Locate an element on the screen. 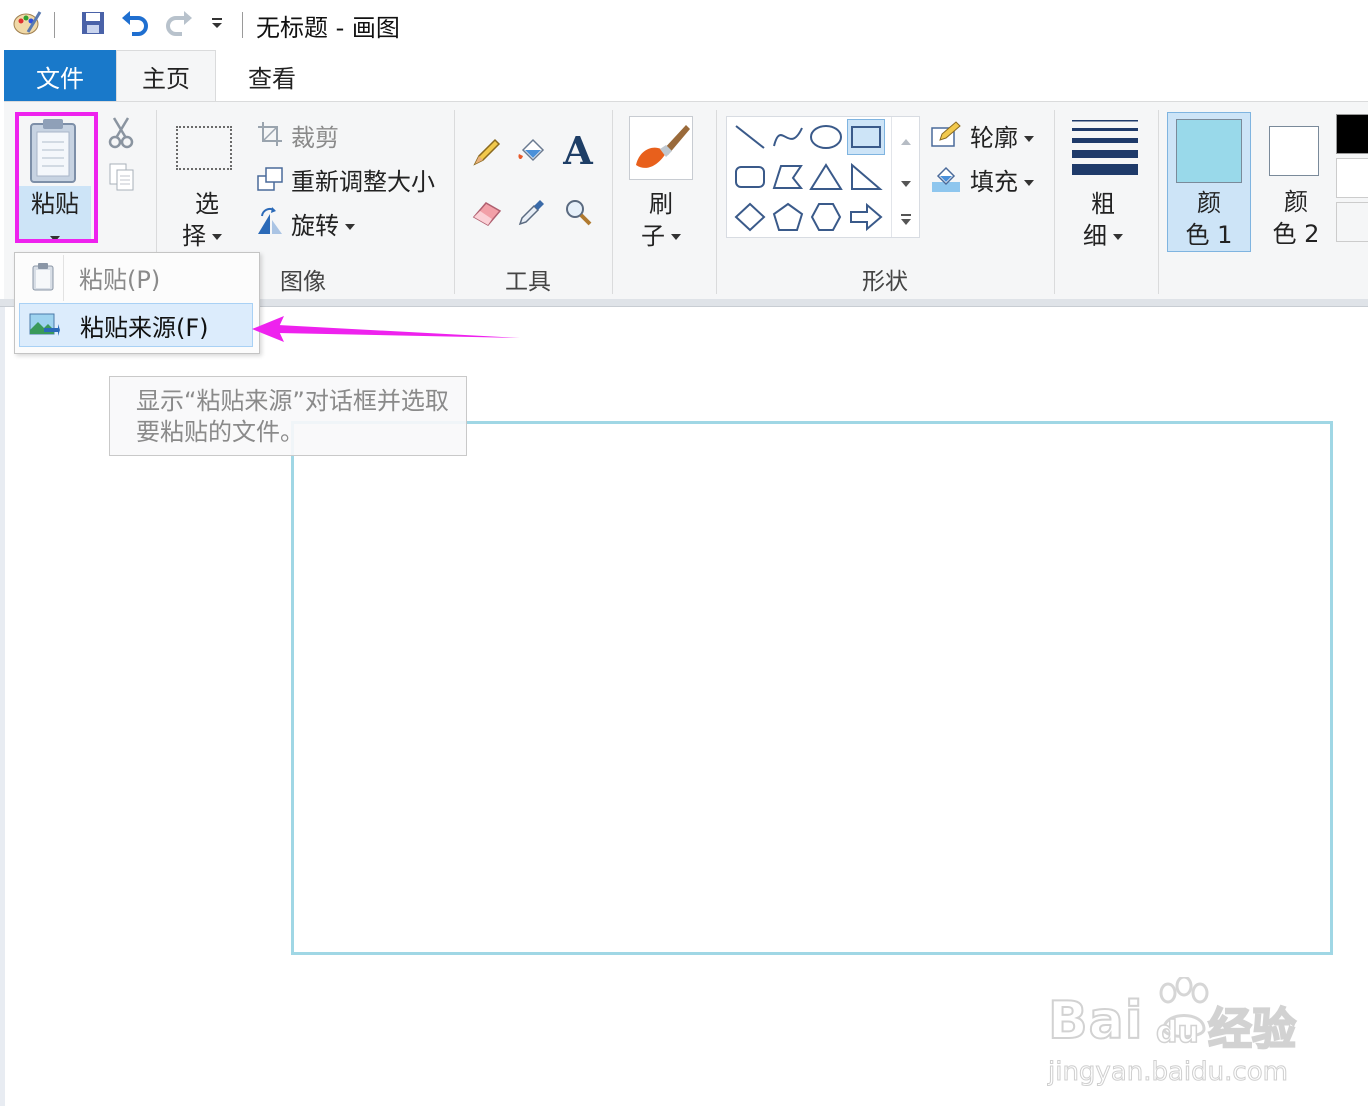 The width and height of the screenshot is (1368, 1106). hexagon-shape-icon is located at coordinates (826, 217).